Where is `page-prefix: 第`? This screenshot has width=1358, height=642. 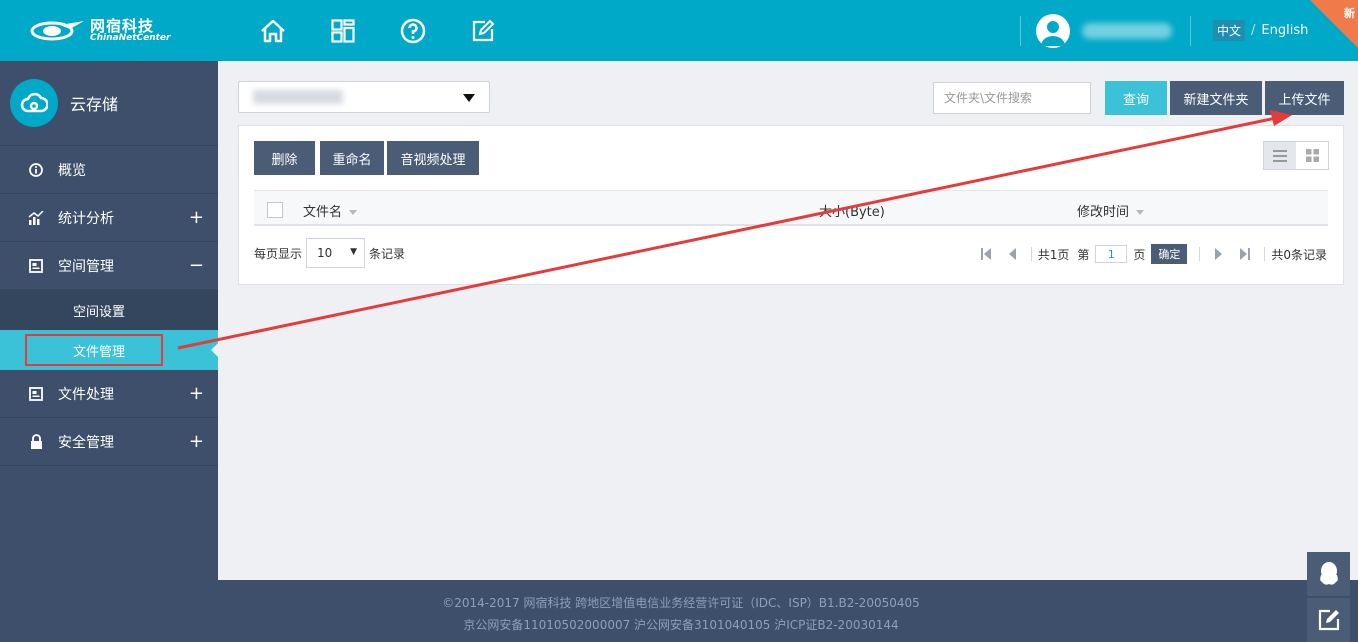
page-prefix: 第 is located at coordinates (1083, 254).